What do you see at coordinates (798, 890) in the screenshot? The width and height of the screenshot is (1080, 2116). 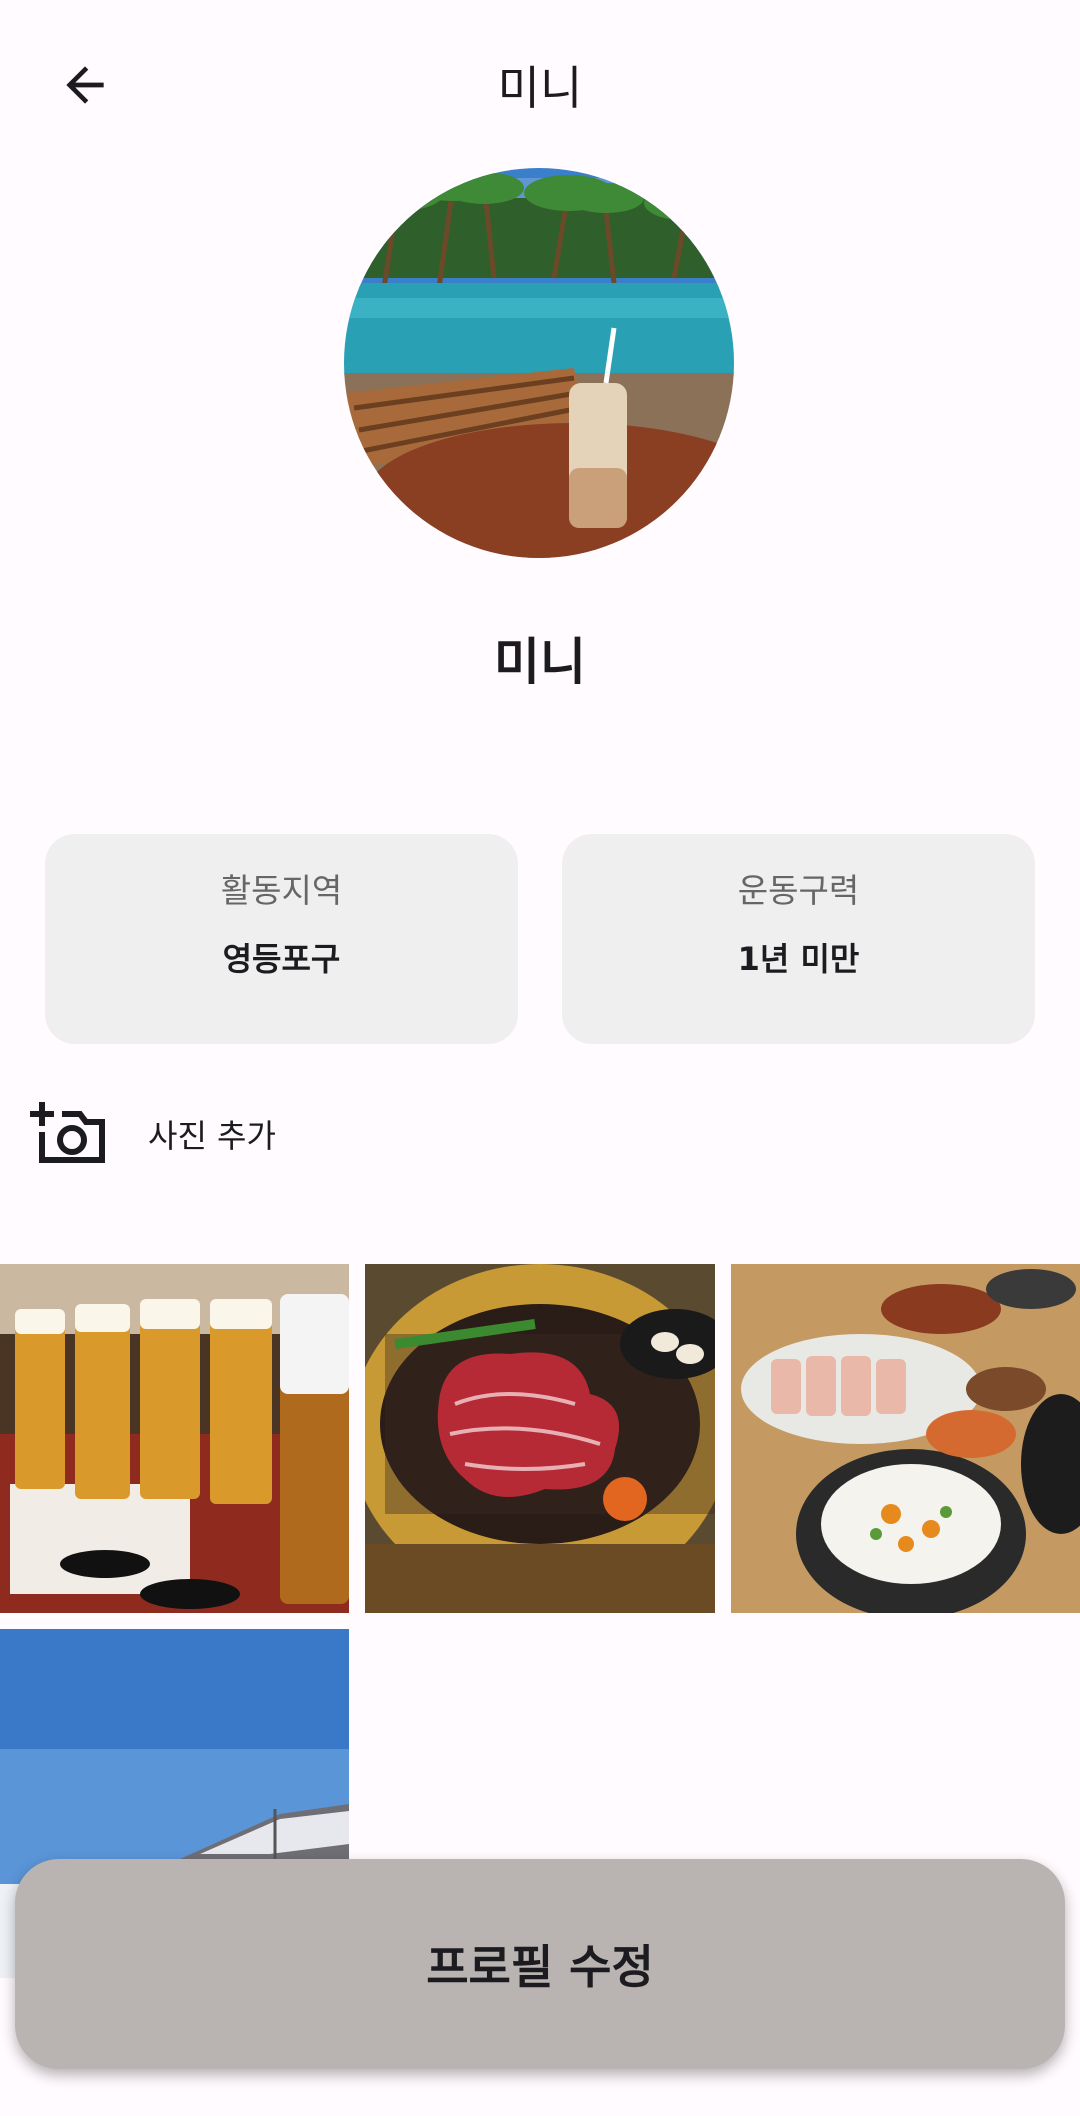 I see `exercise-experience-label: 운동구력` at bounding box center [798, 890].